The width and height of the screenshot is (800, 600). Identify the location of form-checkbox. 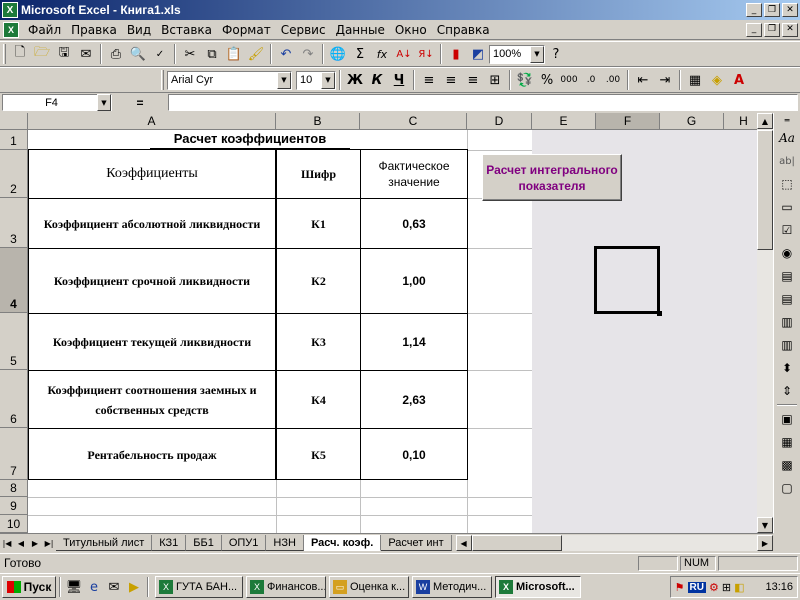
(627, 280).